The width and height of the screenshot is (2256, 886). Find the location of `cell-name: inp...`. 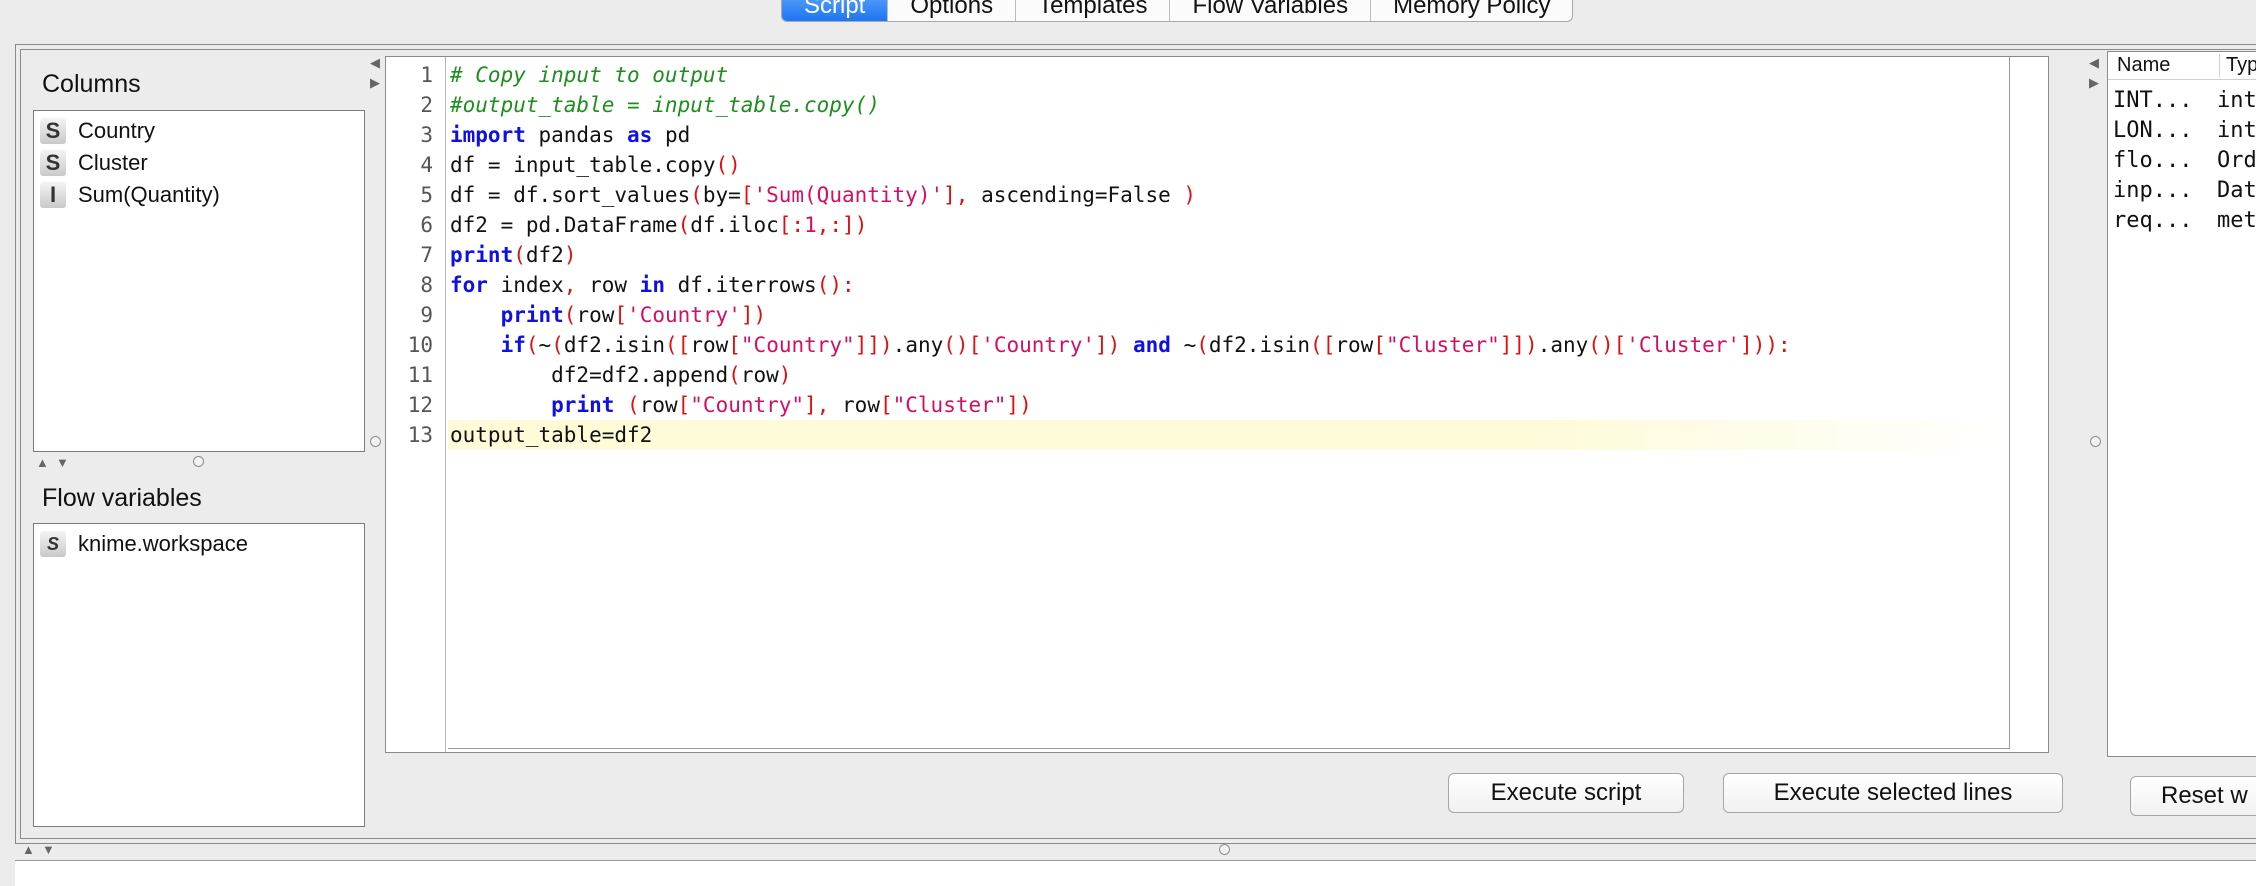

cell-name: inp... is located at coordinates (2153, 190).